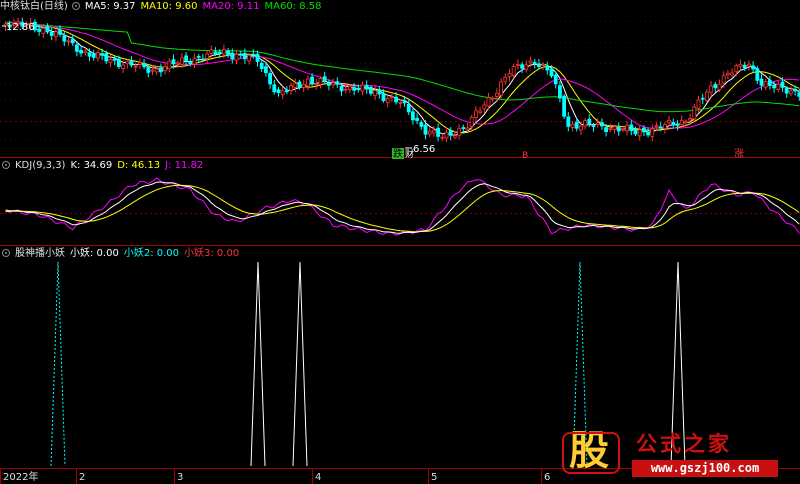 The image size is (800, 484). Describe the element at coordinates (705, 468) in the screenshot. I see `watermark-url: www.gszj100.com` at that location.